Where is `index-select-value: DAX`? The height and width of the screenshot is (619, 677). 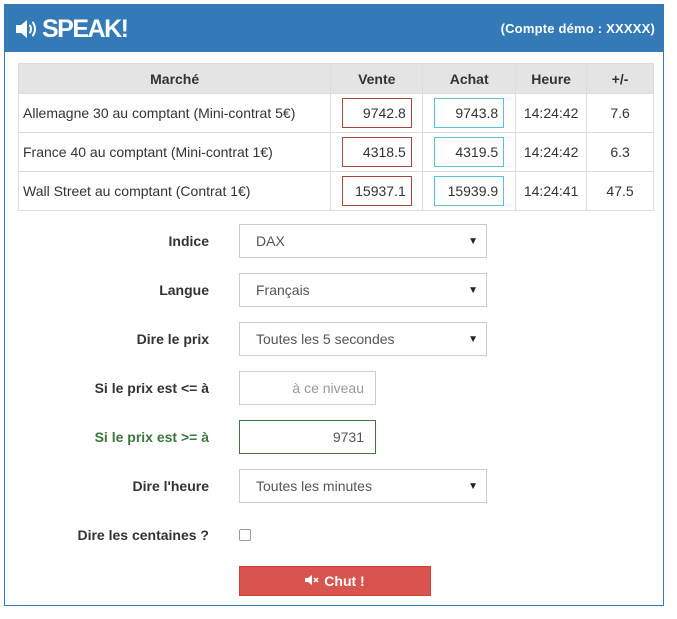
index-select-value: DAX is located at coordinates (270, 241).